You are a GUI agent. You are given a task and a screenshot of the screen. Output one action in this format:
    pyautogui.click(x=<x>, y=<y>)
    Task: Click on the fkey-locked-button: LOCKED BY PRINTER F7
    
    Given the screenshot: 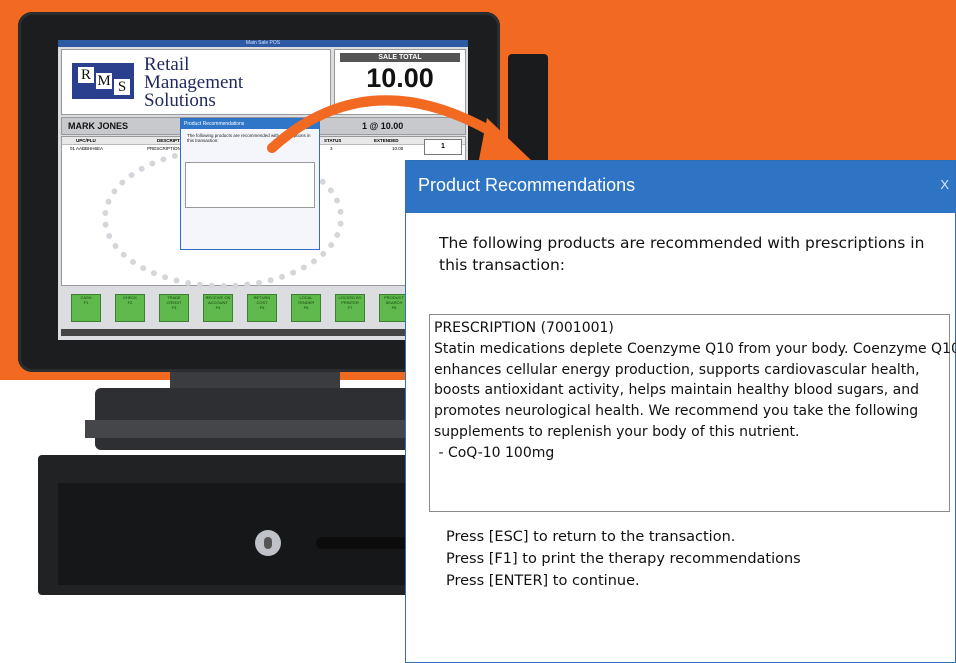 What is the action you would take?
    pyautogui.click(x=350, y=308)
    